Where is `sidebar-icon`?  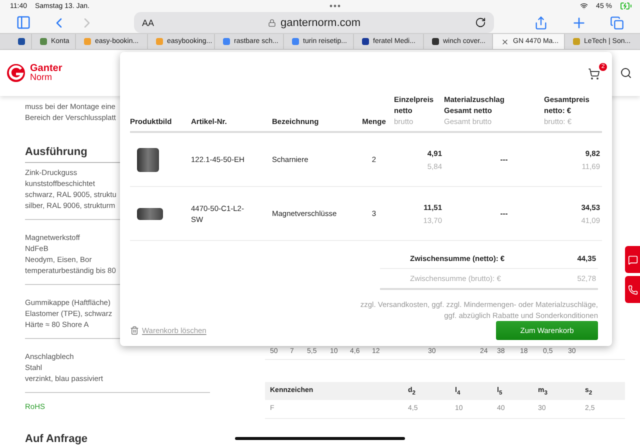 sidebar-icon is located at coordinates (23, 22).